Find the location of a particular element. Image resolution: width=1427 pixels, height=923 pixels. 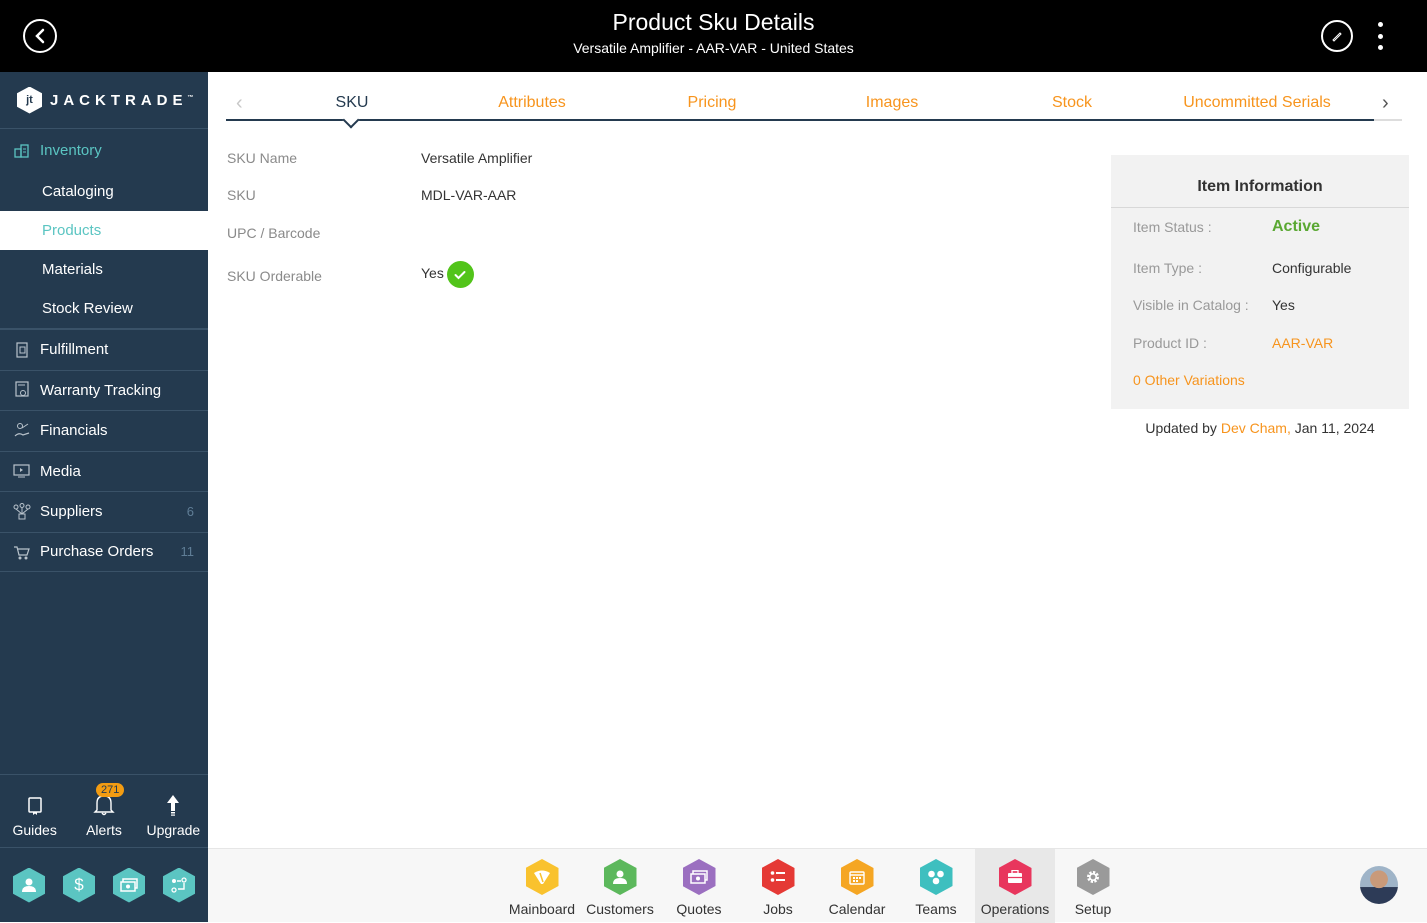

sidebar-app-shortcuts: $ is located at coordinates (104, 885).